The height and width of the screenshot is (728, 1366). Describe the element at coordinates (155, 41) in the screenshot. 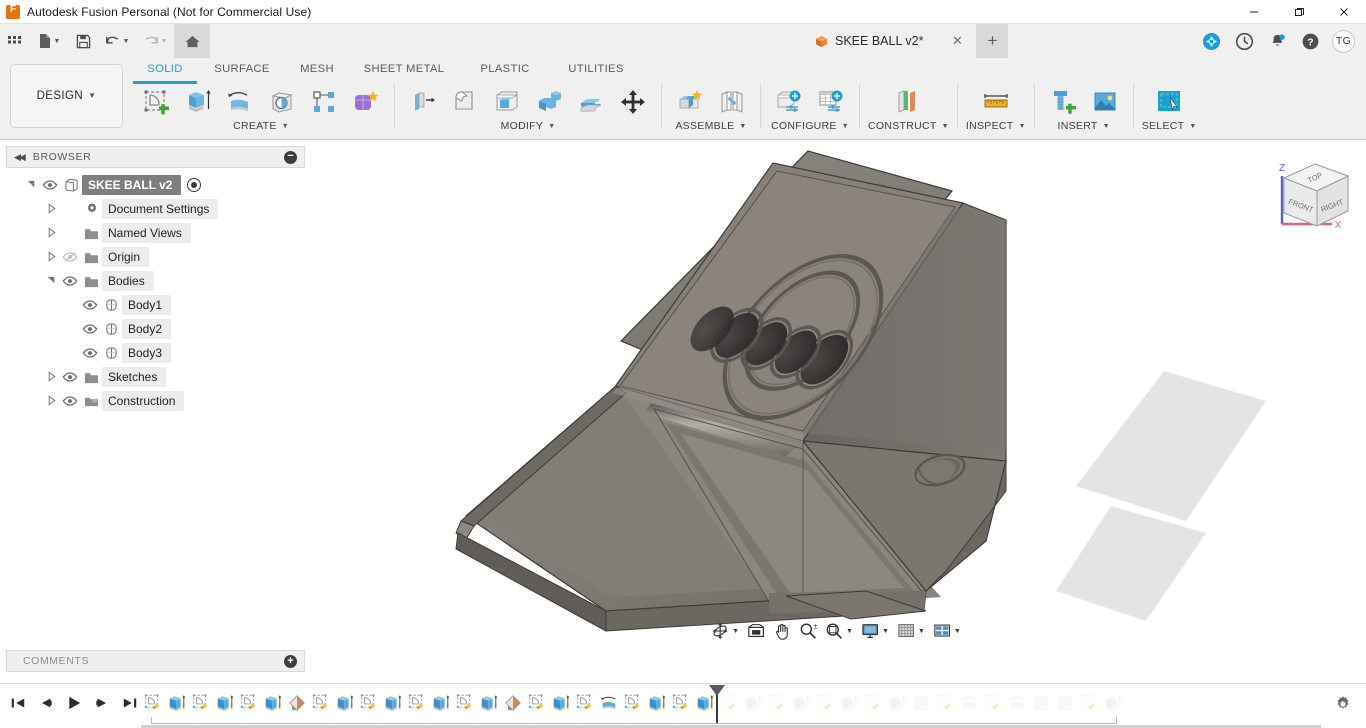

I see `redo-button: ▼` at that location.